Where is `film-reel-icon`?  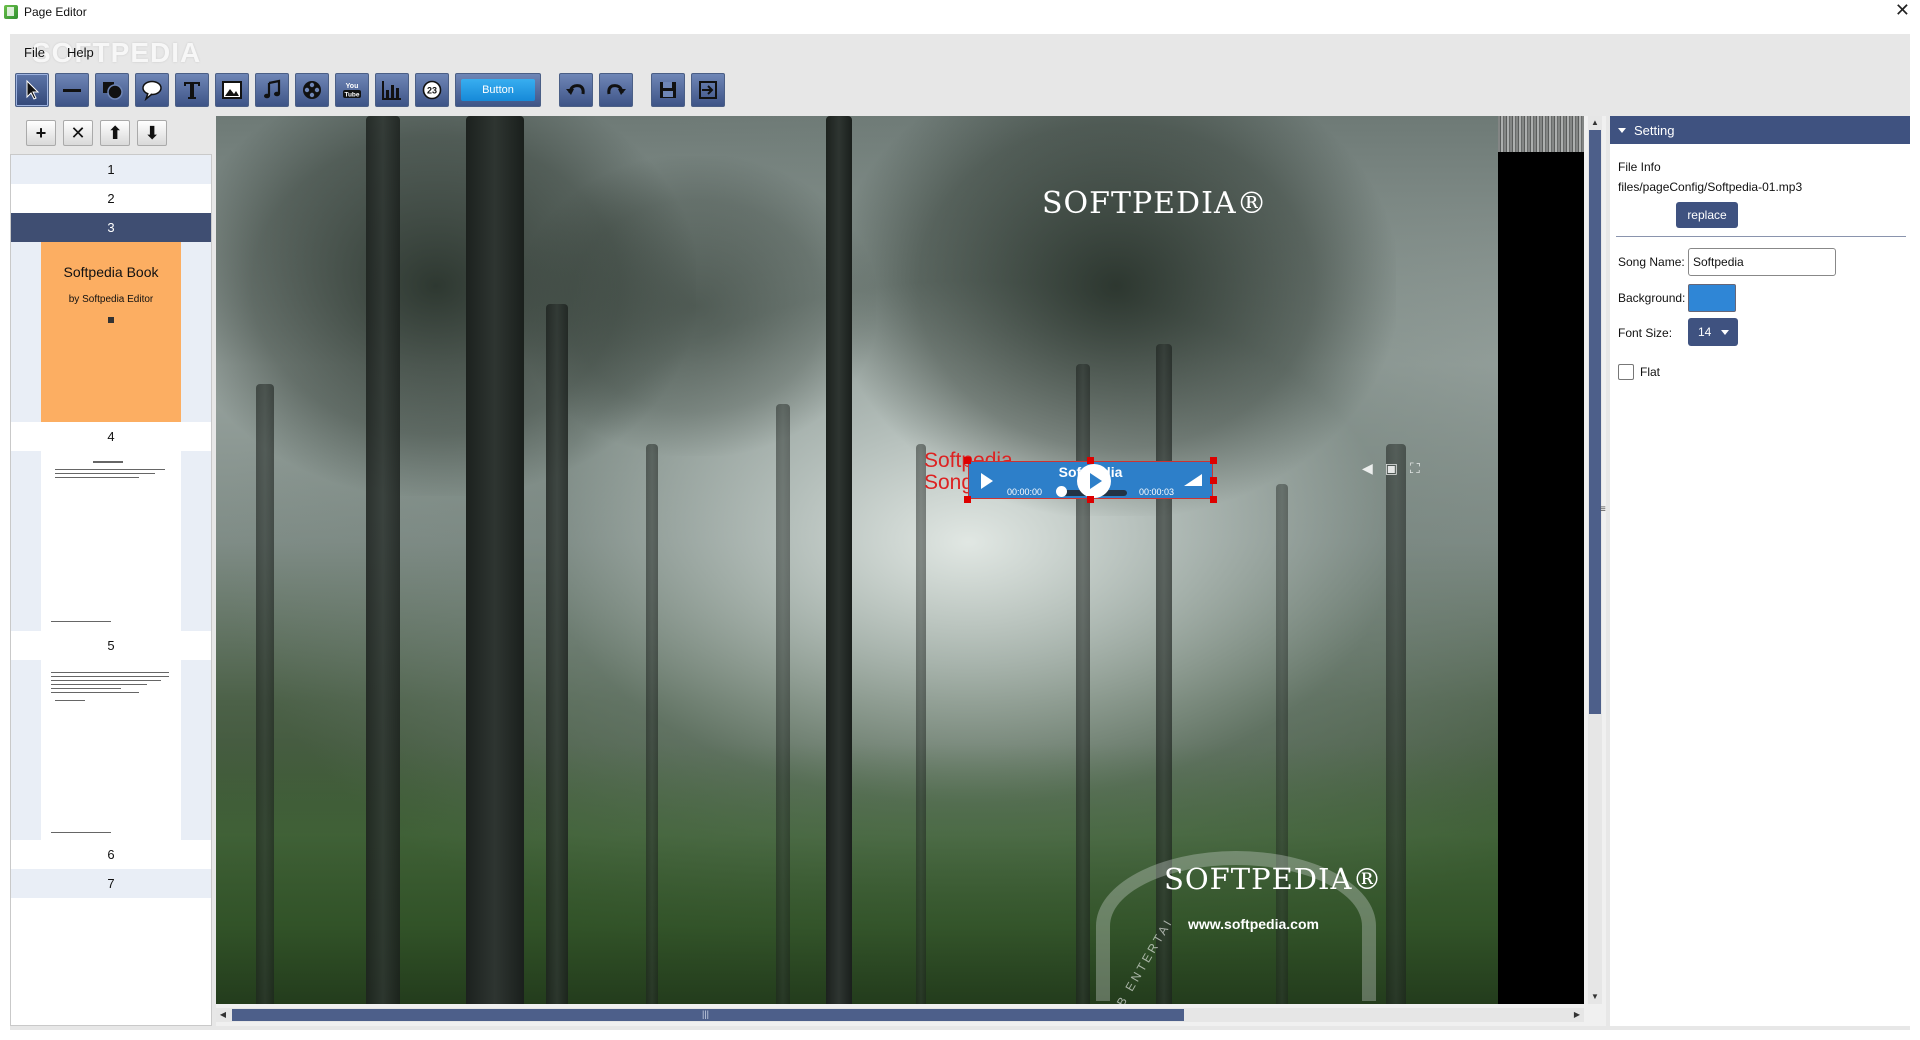 film-reel-icon is located at coordinates (312, 90).